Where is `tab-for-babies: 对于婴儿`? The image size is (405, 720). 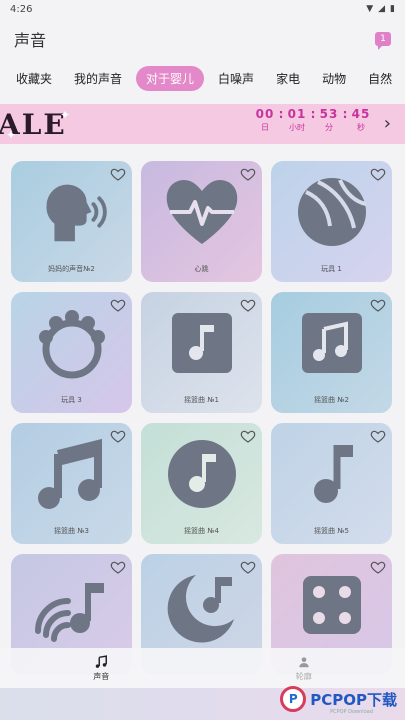 tab-for-babies: 对于婴儿 is located at coordinates (170, 78).